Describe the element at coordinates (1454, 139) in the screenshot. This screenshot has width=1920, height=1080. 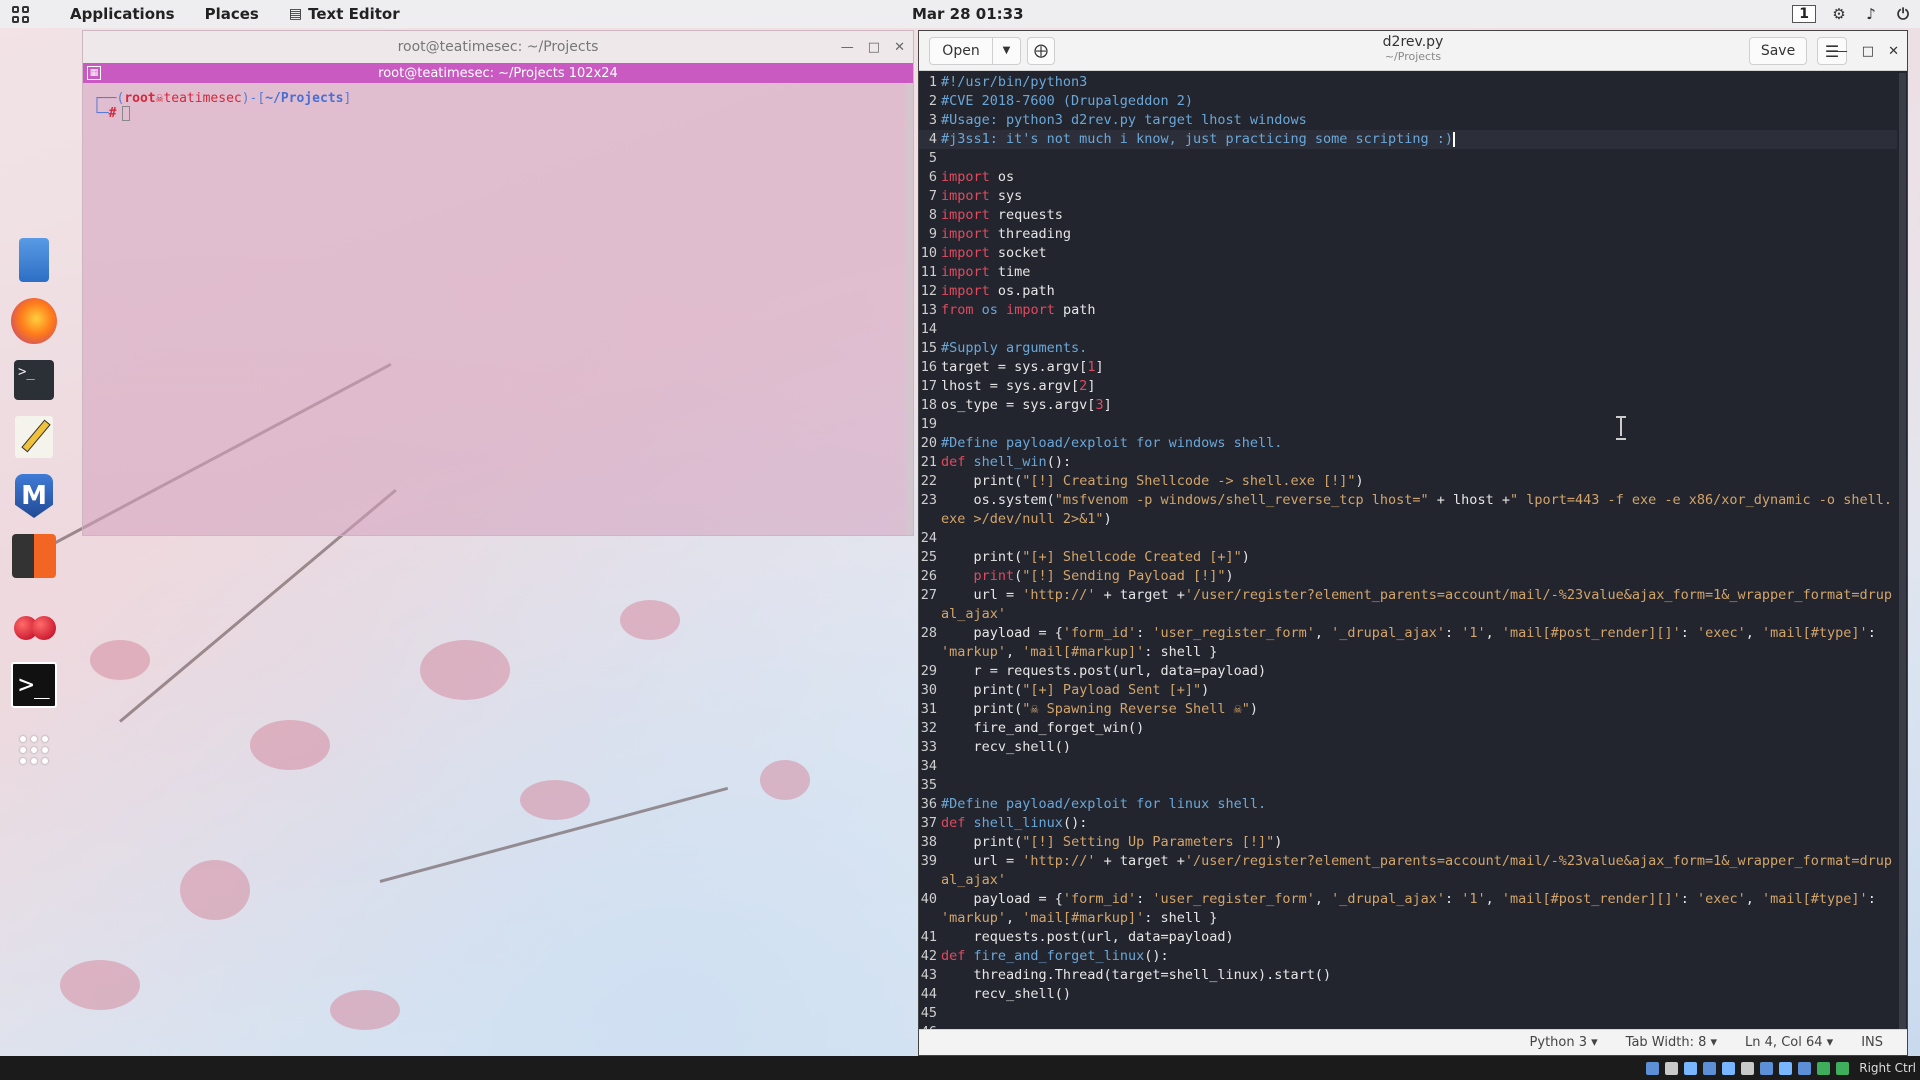
I see `text-cursor` at that location.